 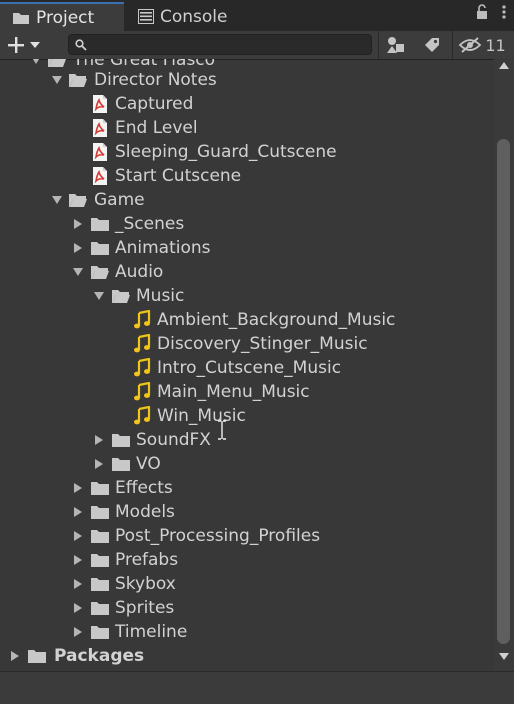 What do you see at coordinates (229, 44) in the screenshot?
I see `search-input` at bounding box center [229, 44].